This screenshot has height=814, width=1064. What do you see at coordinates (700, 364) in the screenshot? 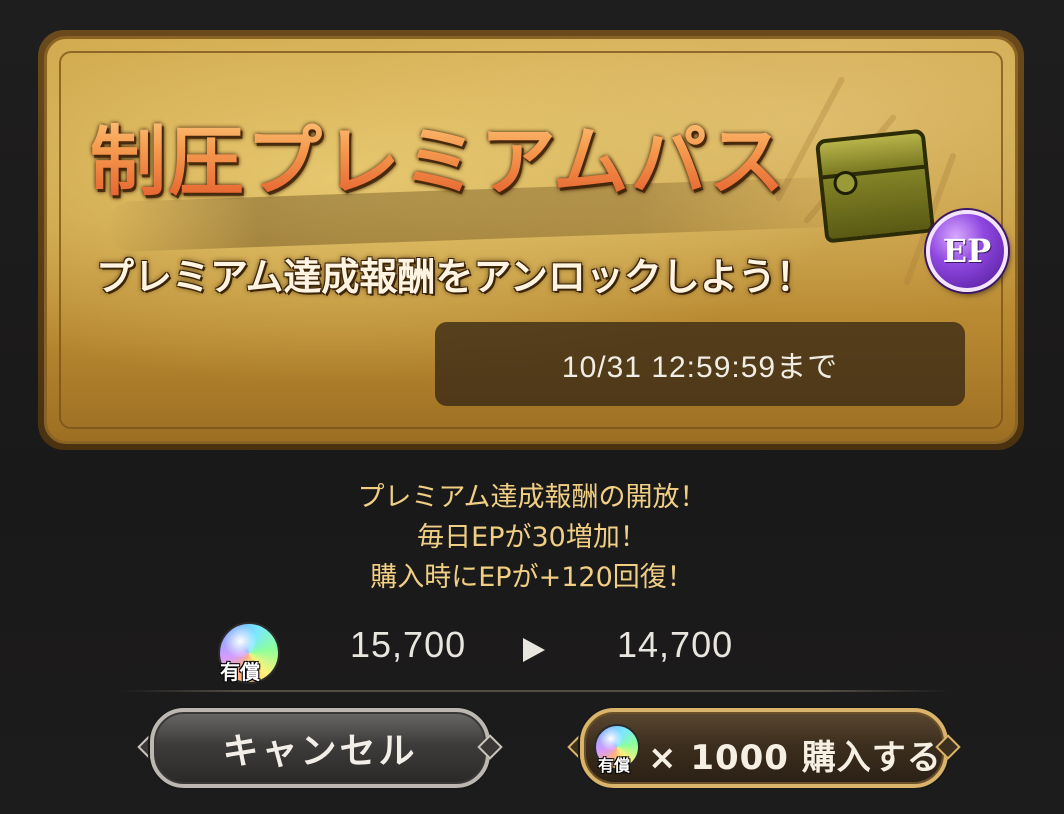
I see `deadline-label: 10/31 12:59:59まで` at bounding box center [700, 364].